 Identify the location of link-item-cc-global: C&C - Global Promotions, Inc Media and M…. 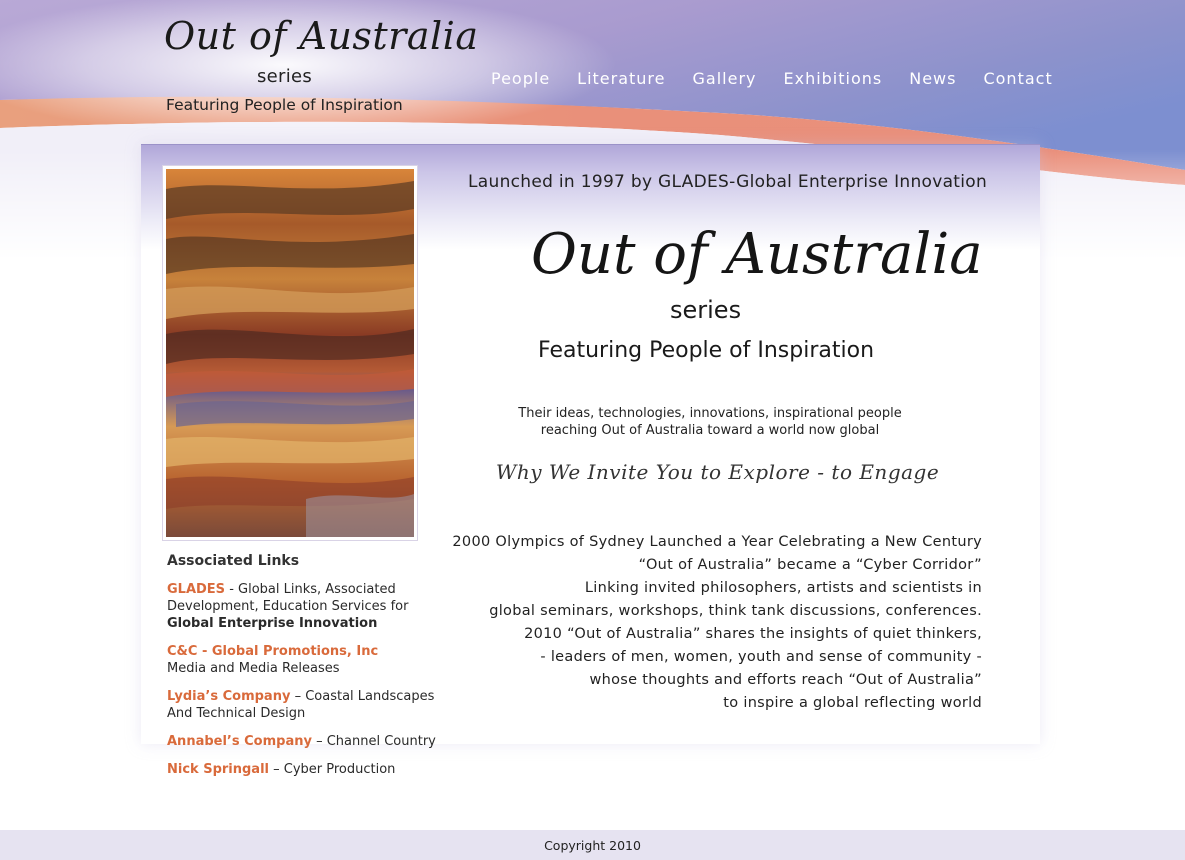
(302, 660).